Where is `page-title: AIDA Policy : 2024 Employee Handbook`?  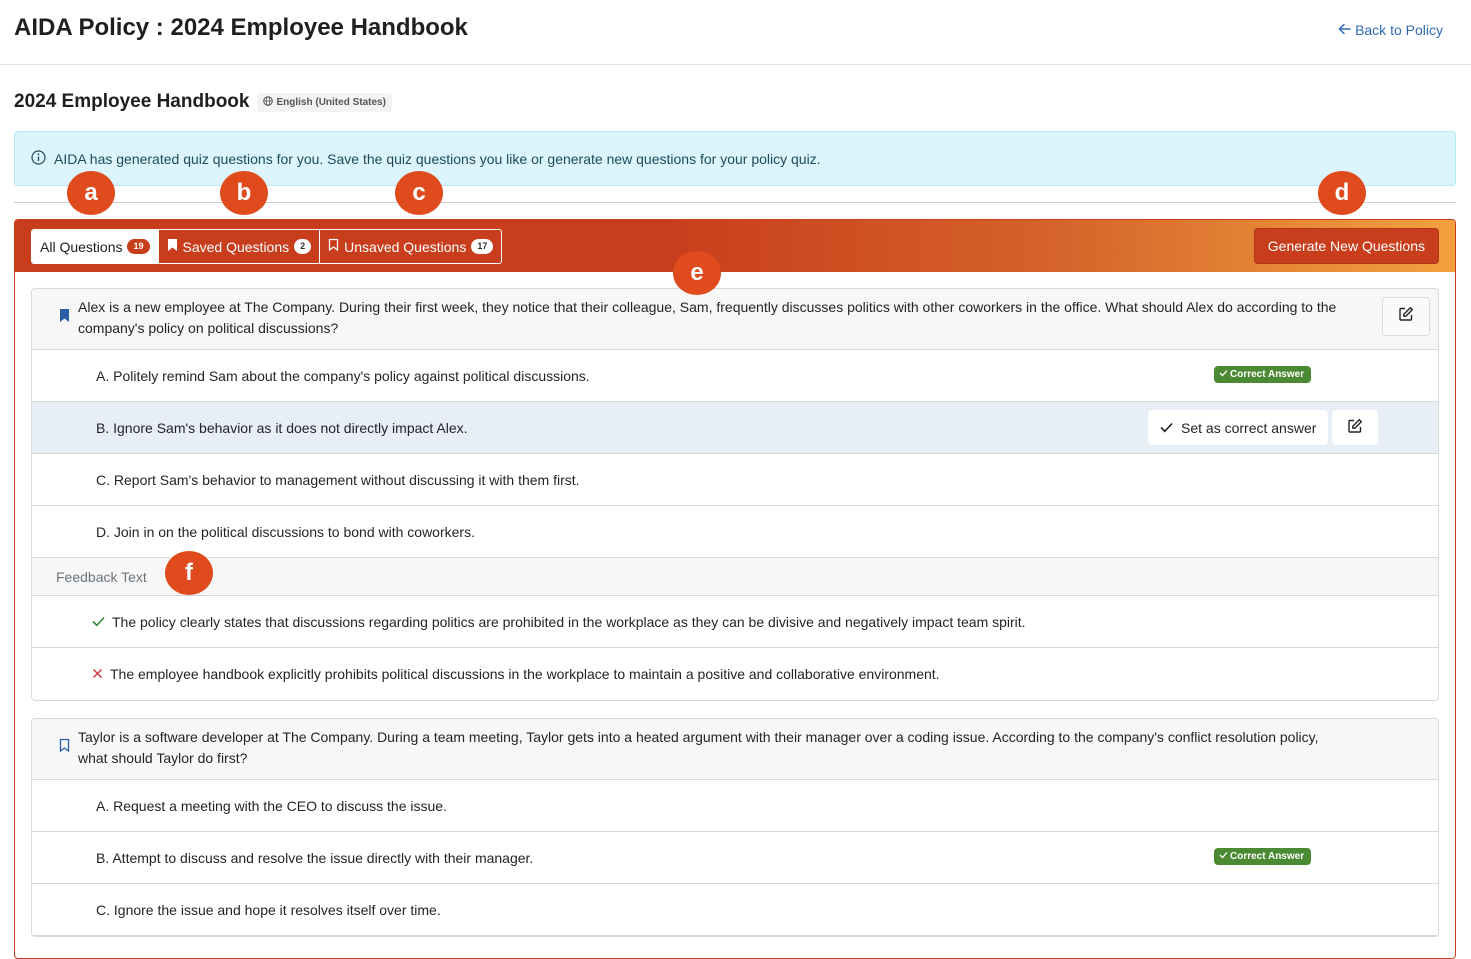 page-title: AIDA Policy : 2024 Employee Handbook is located at coordinates (241, 27).